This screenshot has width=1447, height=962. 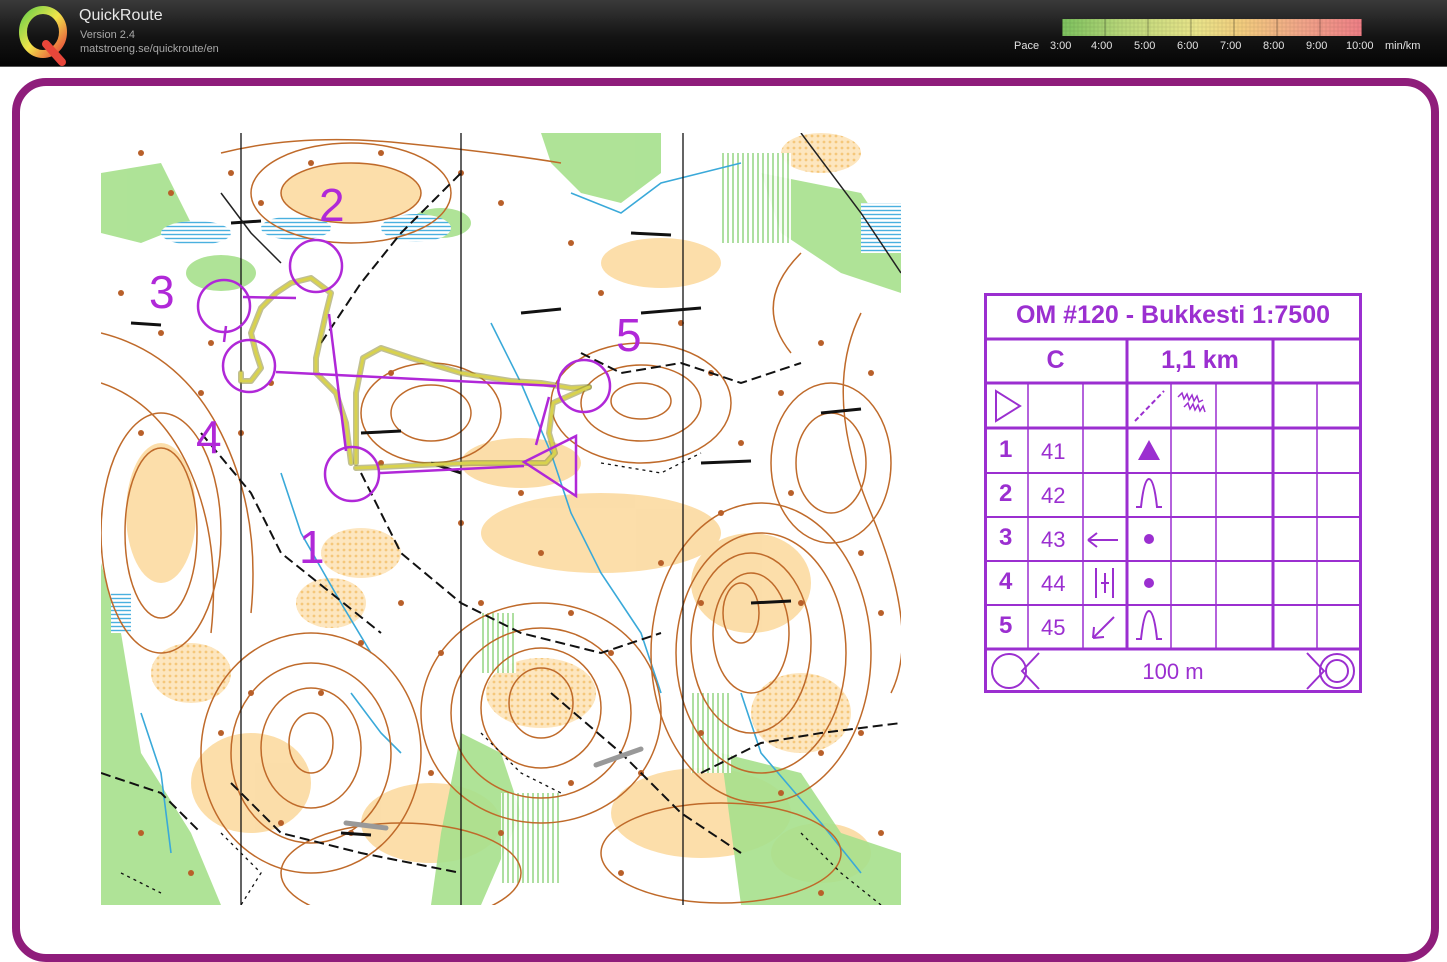 What do you see at coordinates (1173, 315) in the screenshot?
I see `course-title: OM #120 - Bukkesti 1:7500` at bounding box center [1173, 315].